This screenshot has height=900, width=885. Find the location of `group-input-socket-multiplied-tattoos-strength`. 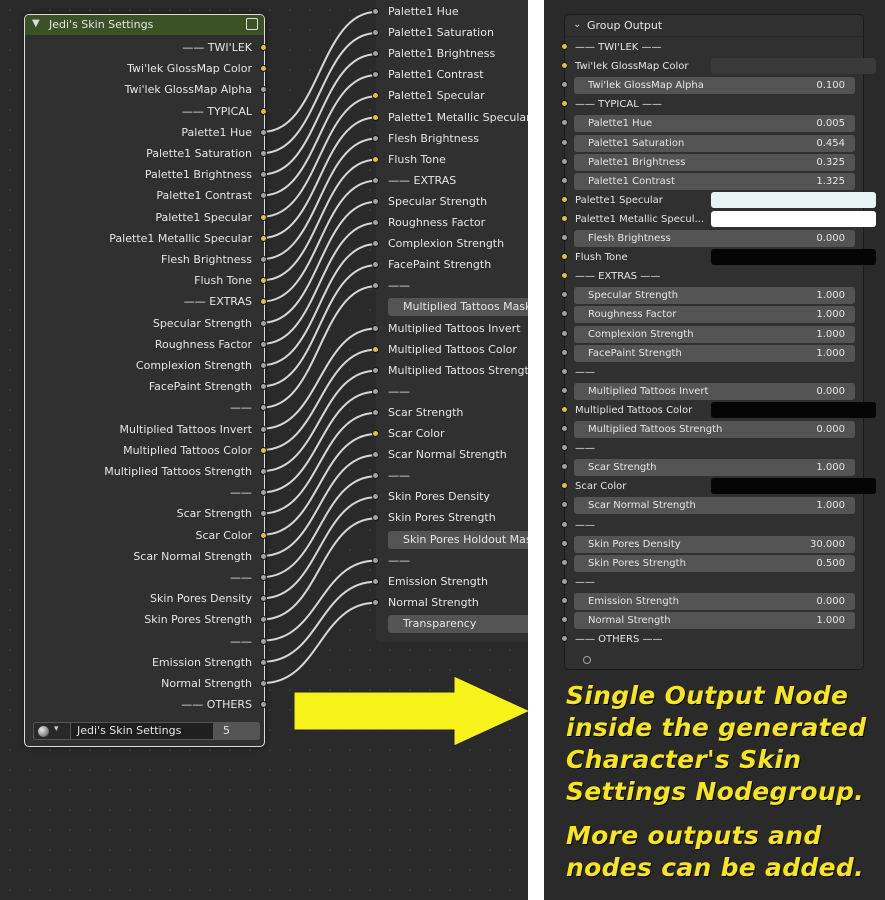

group-input-socket-multiplied-tattoos-strength is located at coordinates (564, 428).